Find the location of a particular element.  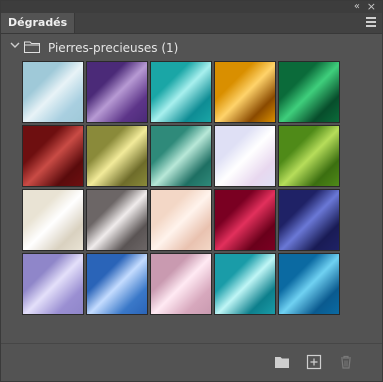

delete-trash-icon is located at coordinates (346, 362).